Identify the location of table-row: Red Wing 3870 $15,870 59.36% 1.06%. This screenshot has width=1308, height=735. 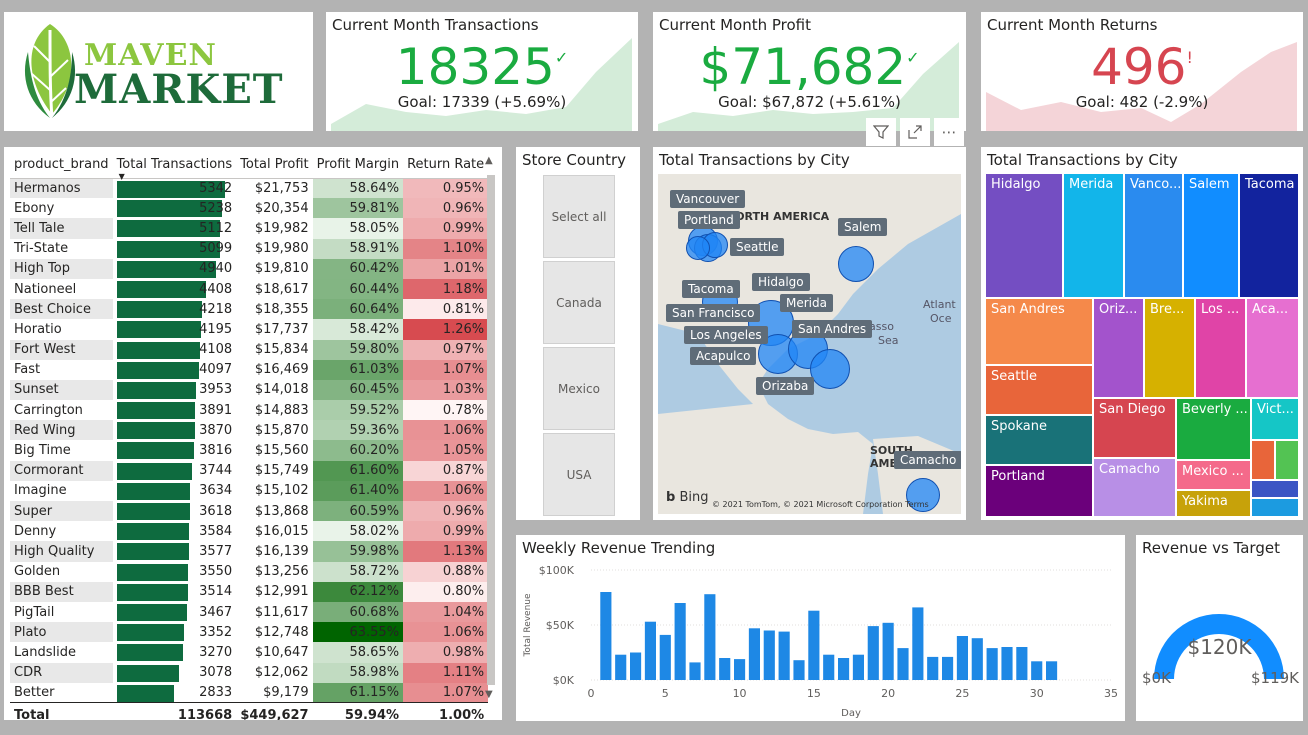
(249, 430).